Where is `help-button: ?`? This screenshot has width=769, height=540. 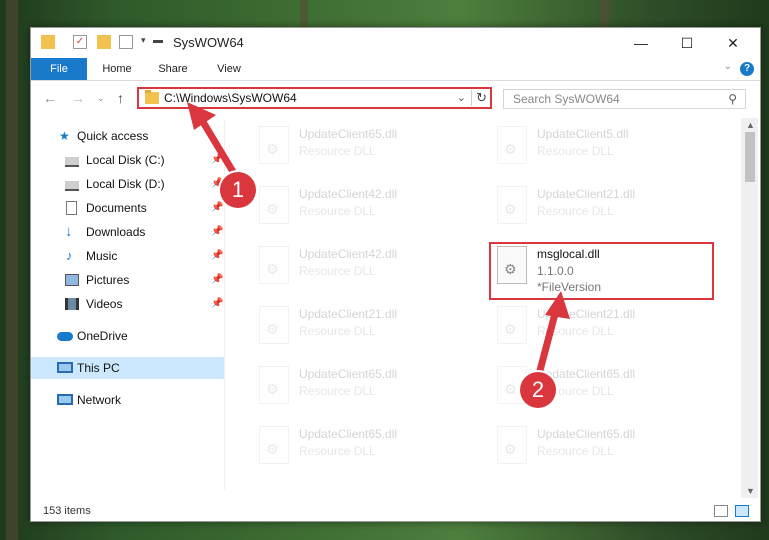
help-button: ? is located at coordinates (747, 69).